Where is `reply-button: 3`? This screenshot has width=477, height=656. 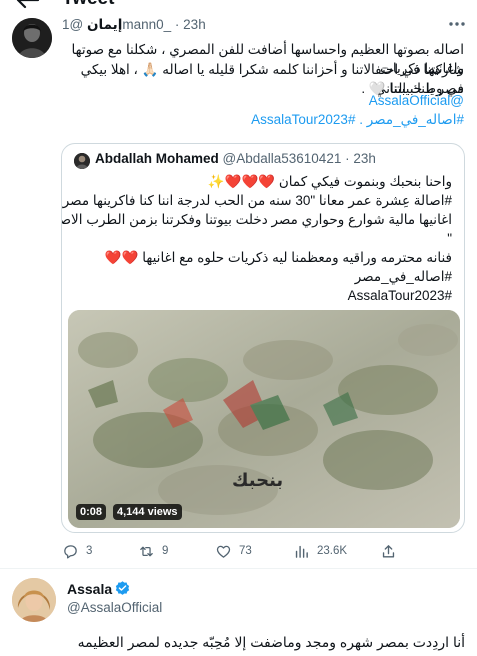 reply-button: 3 is located at coordinates (77, 551).